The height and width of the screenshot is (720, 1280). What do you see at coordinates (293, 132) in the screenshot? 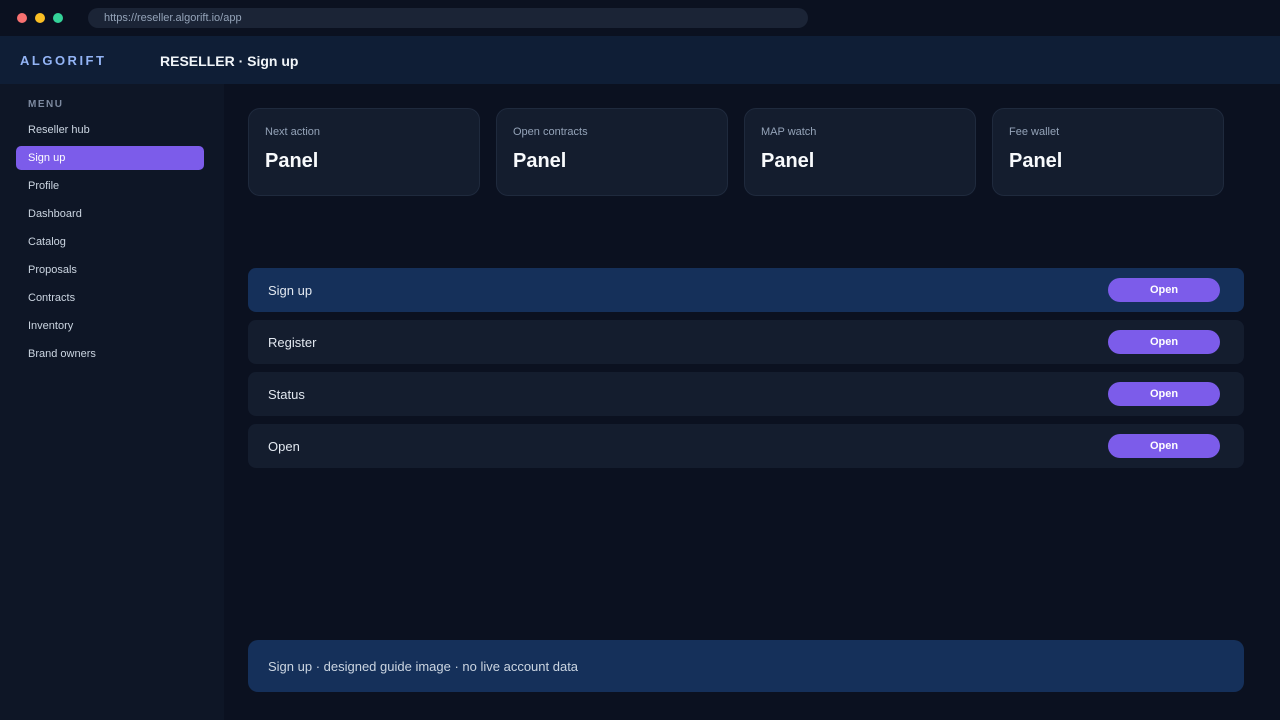
I see `card-label: Next action` at bounding box center [293, 132].